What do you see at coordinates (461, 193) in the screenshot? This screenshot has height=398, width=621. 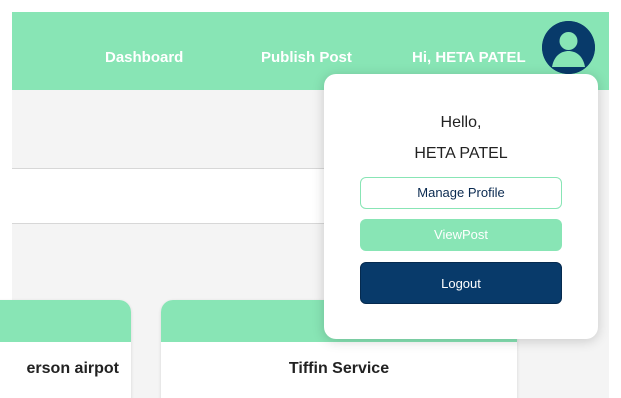 I see `manage-profile-button: Manage Profile` at bounding box center [461, 193].